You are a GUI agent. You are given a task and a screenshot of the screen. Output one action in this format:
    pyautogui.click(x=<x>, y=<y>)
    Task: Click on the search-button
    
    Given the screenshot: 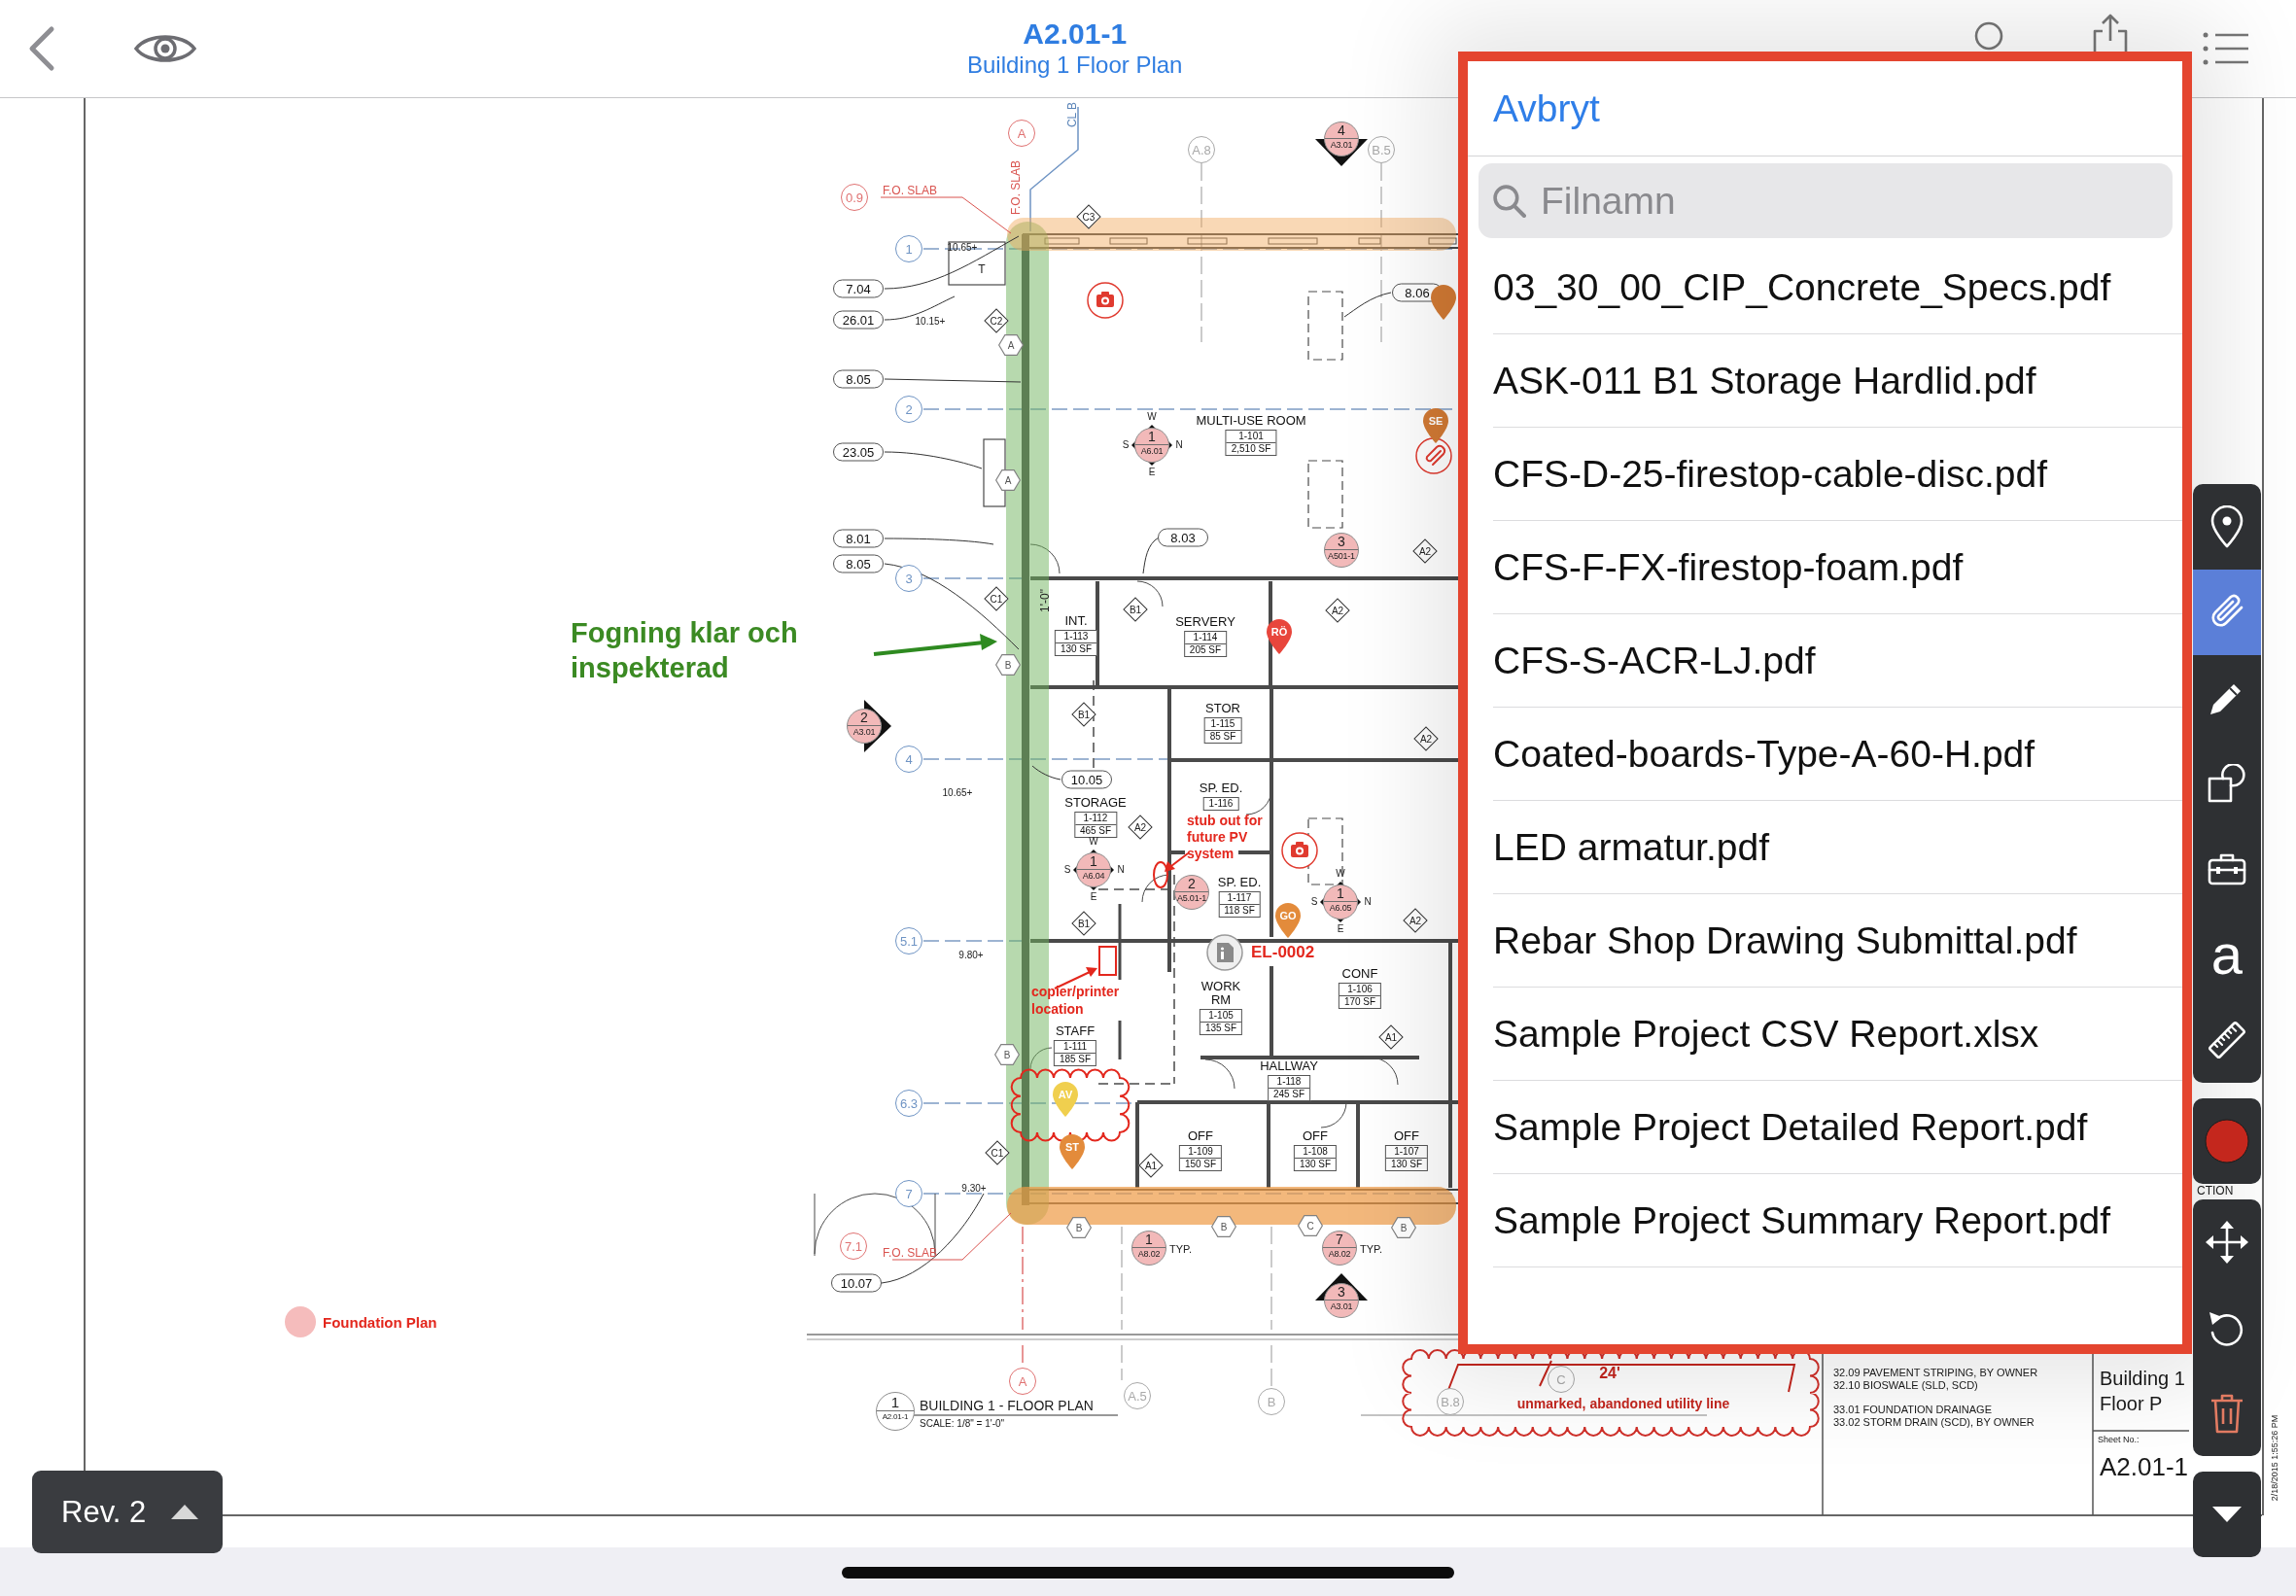 What is the action you would take?
    pyautogui.click(x=1989, y=36)
    